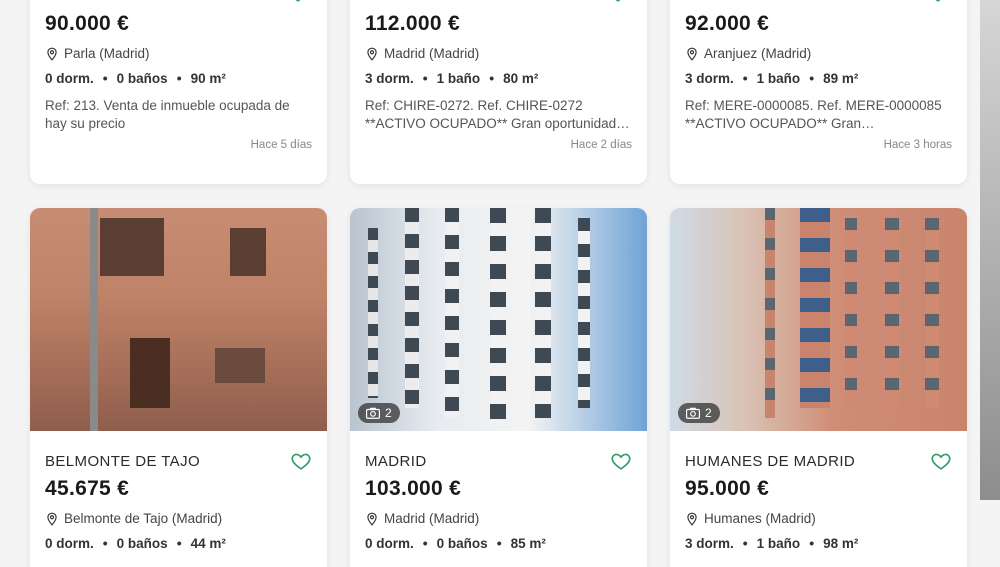  What do you see at coordinates (412, 23) in the screenshot?
I see `listing-price: 112.000 €` at bounding box center [412, 23].